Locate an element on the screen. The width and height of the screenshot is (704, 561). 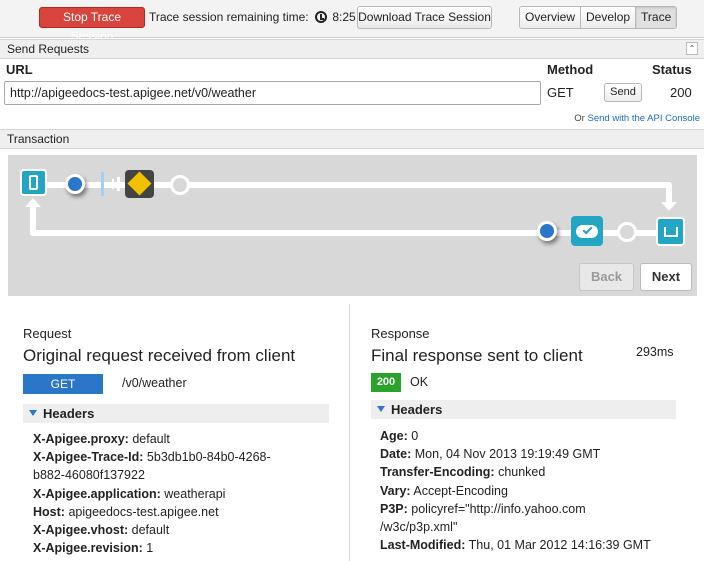
response-label: Response is located at coordinates (400, 333).